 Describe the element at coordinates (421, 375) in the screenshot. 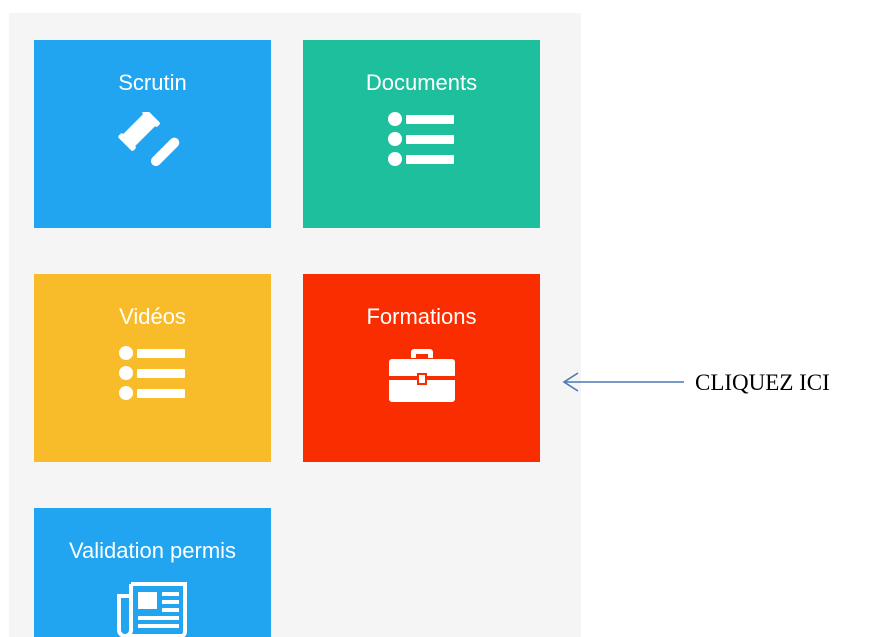

I see `briefcase-icon` at that location.